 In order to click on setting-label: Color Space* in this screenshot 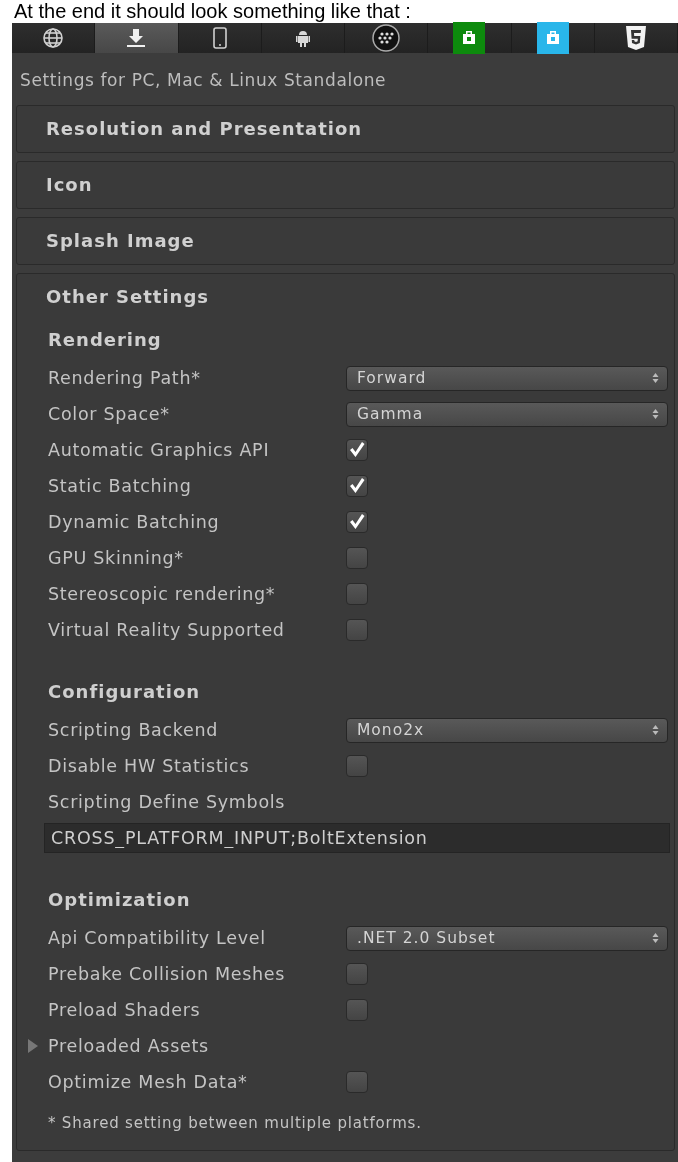, I will do `click(109, 414)`.